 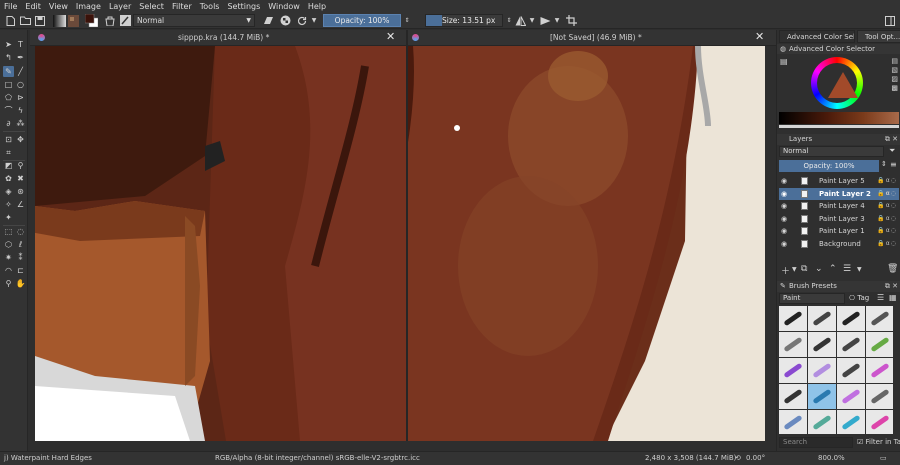 What do you see at coordinates (893, 164) in the screenshot?
I see `menu-icon: ≡` at bounding box center [893, 164].